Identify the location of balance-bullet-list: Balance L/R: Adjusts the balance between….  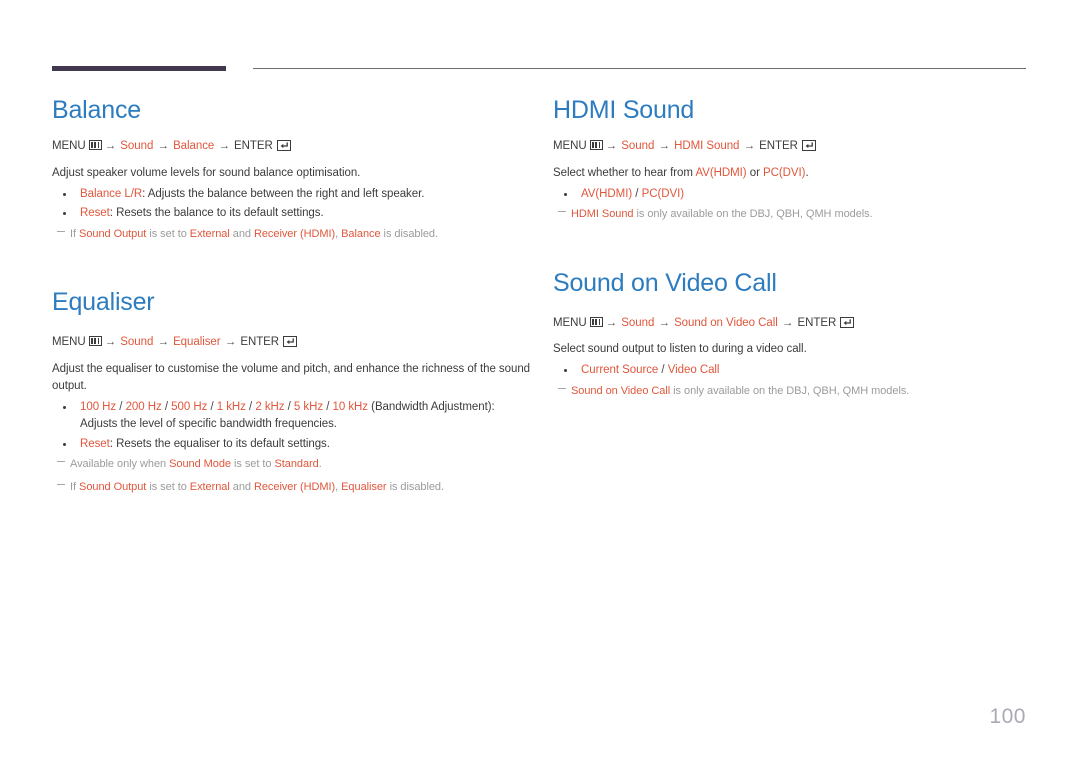
(293, 204).